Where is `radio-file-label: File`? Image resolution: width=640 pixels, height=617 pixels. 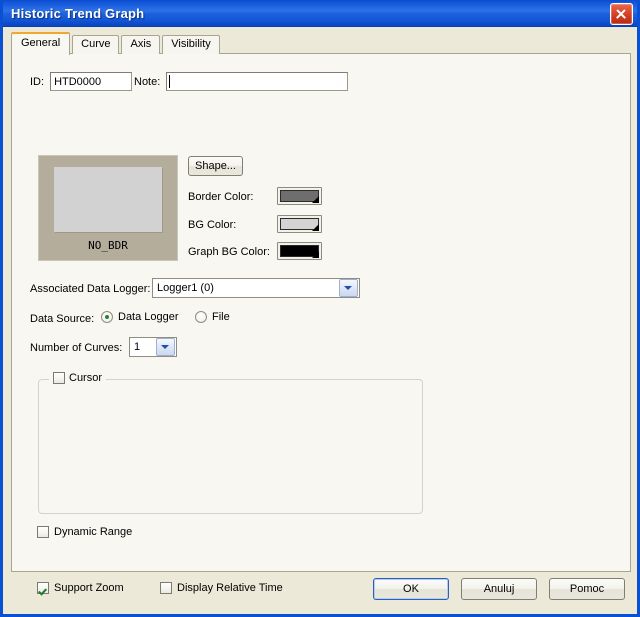 radio-file-label: File is located at coordinates (221, 317).